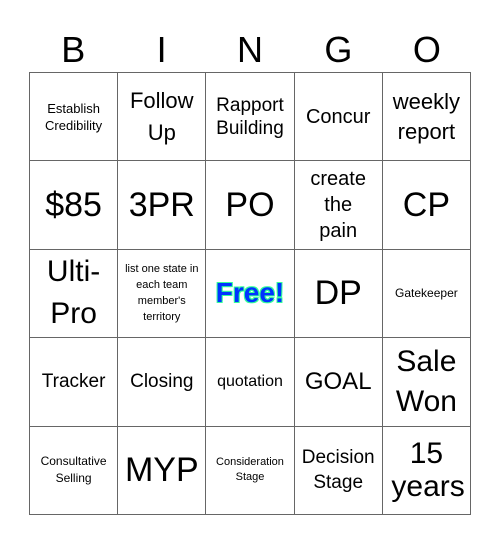  I want to click on cell-text: Sale Won, so click(426, 381).